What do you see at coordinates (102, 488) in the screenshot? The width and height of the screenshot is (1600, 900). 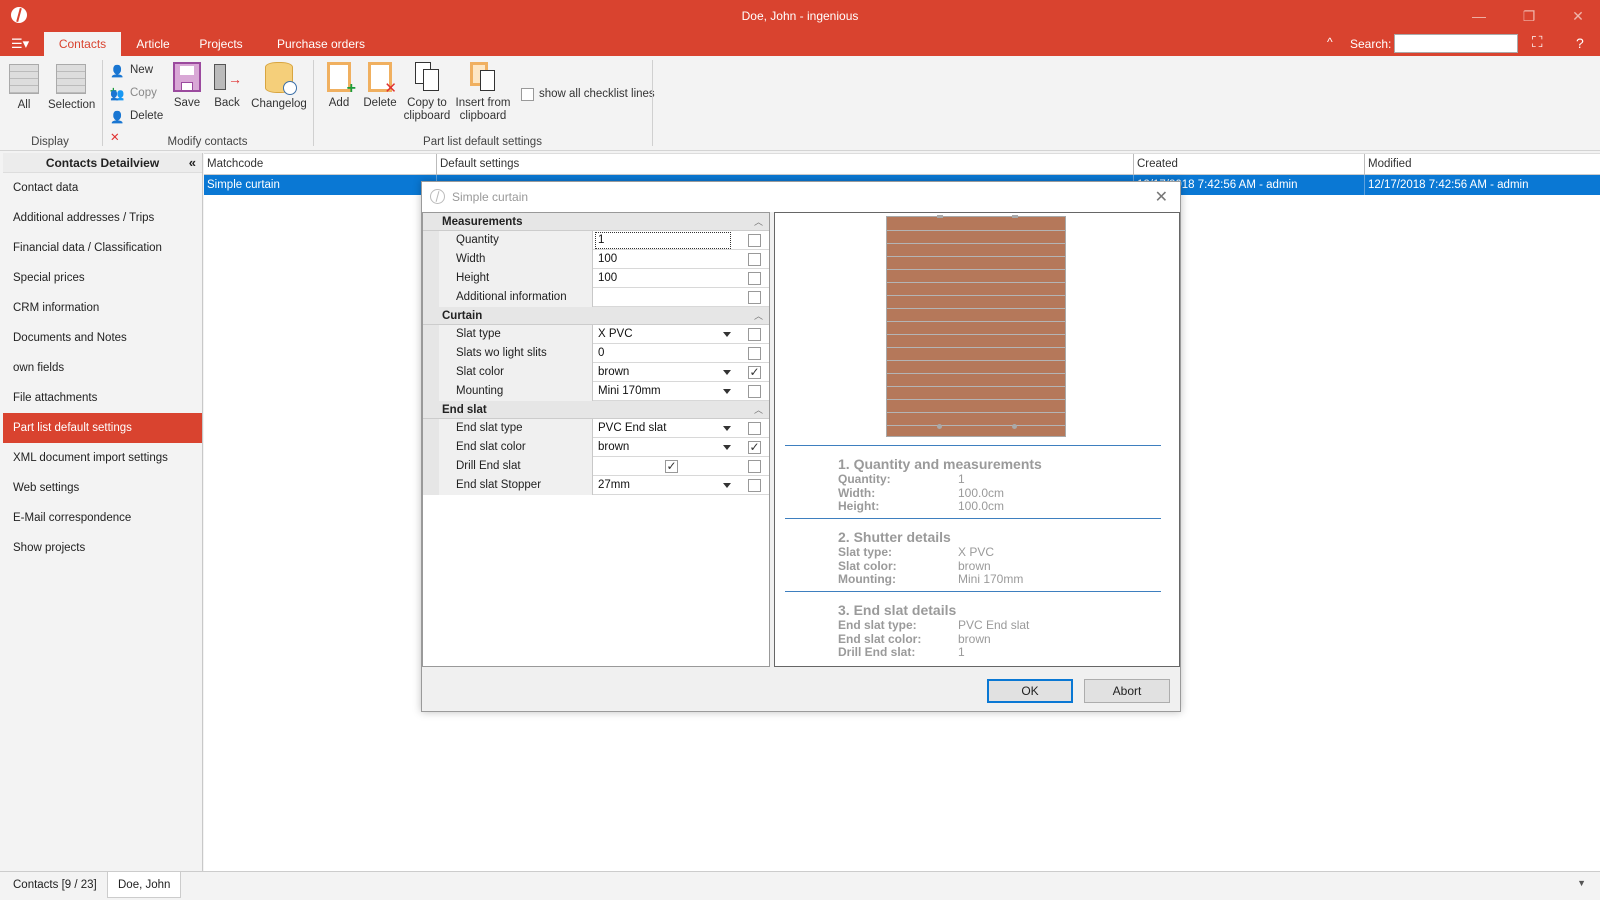 I see `sidebar-item-web-settings: Web settings` at bounding box center [102, 488].